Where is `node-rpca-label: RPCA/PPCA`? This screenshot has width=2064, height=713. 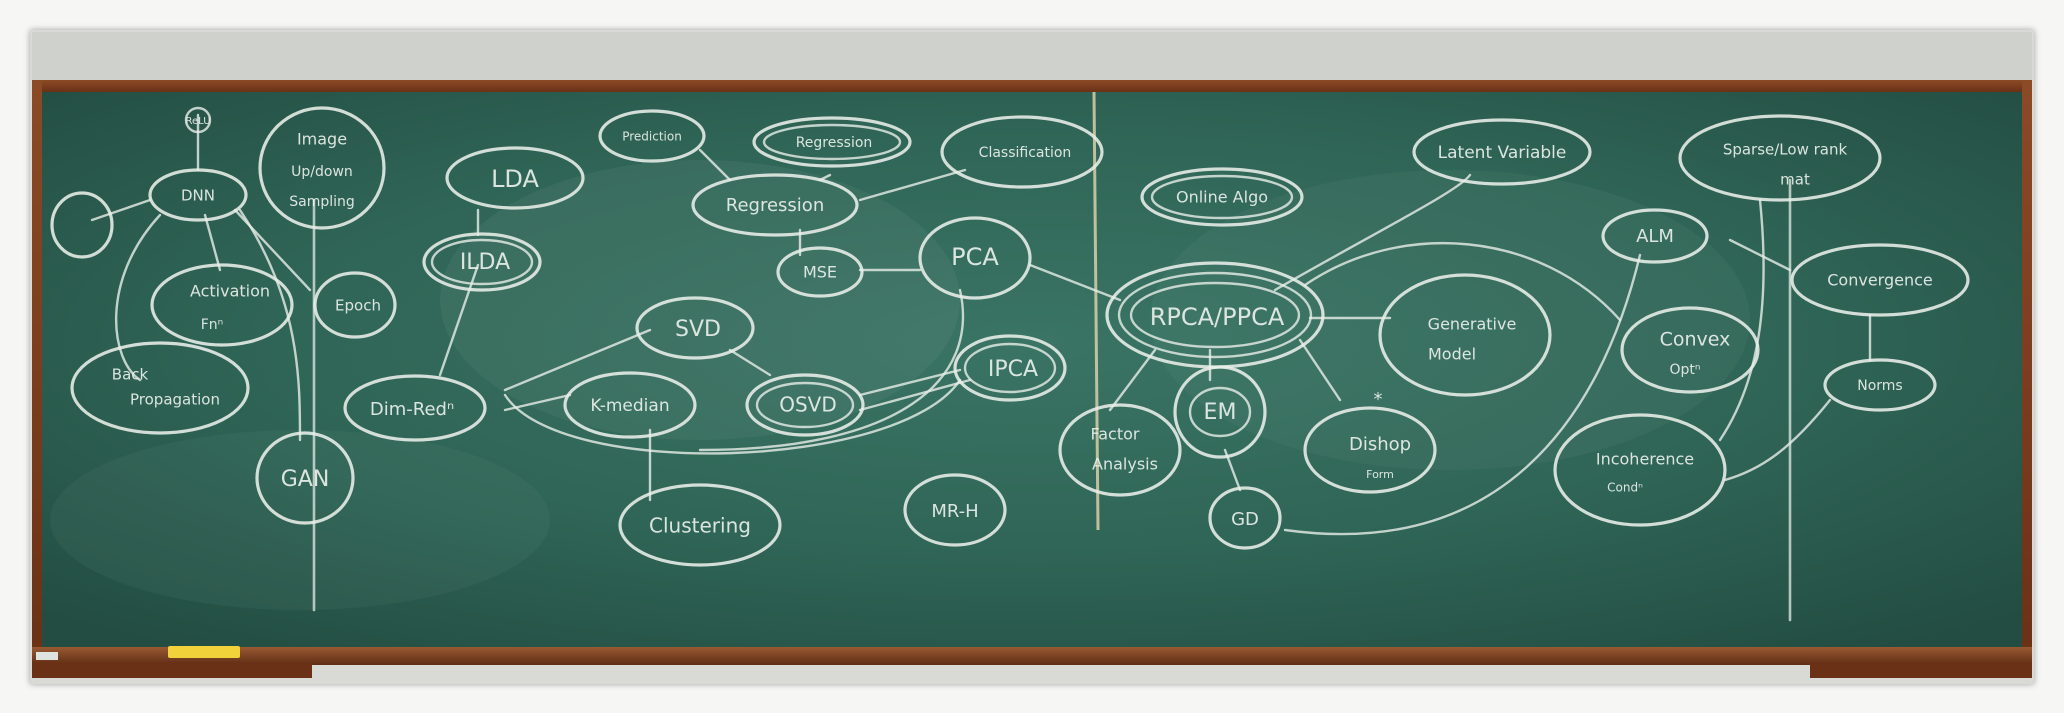 node-rpca-label: RPCA/PPCA is located at coordinates (1217, 317).